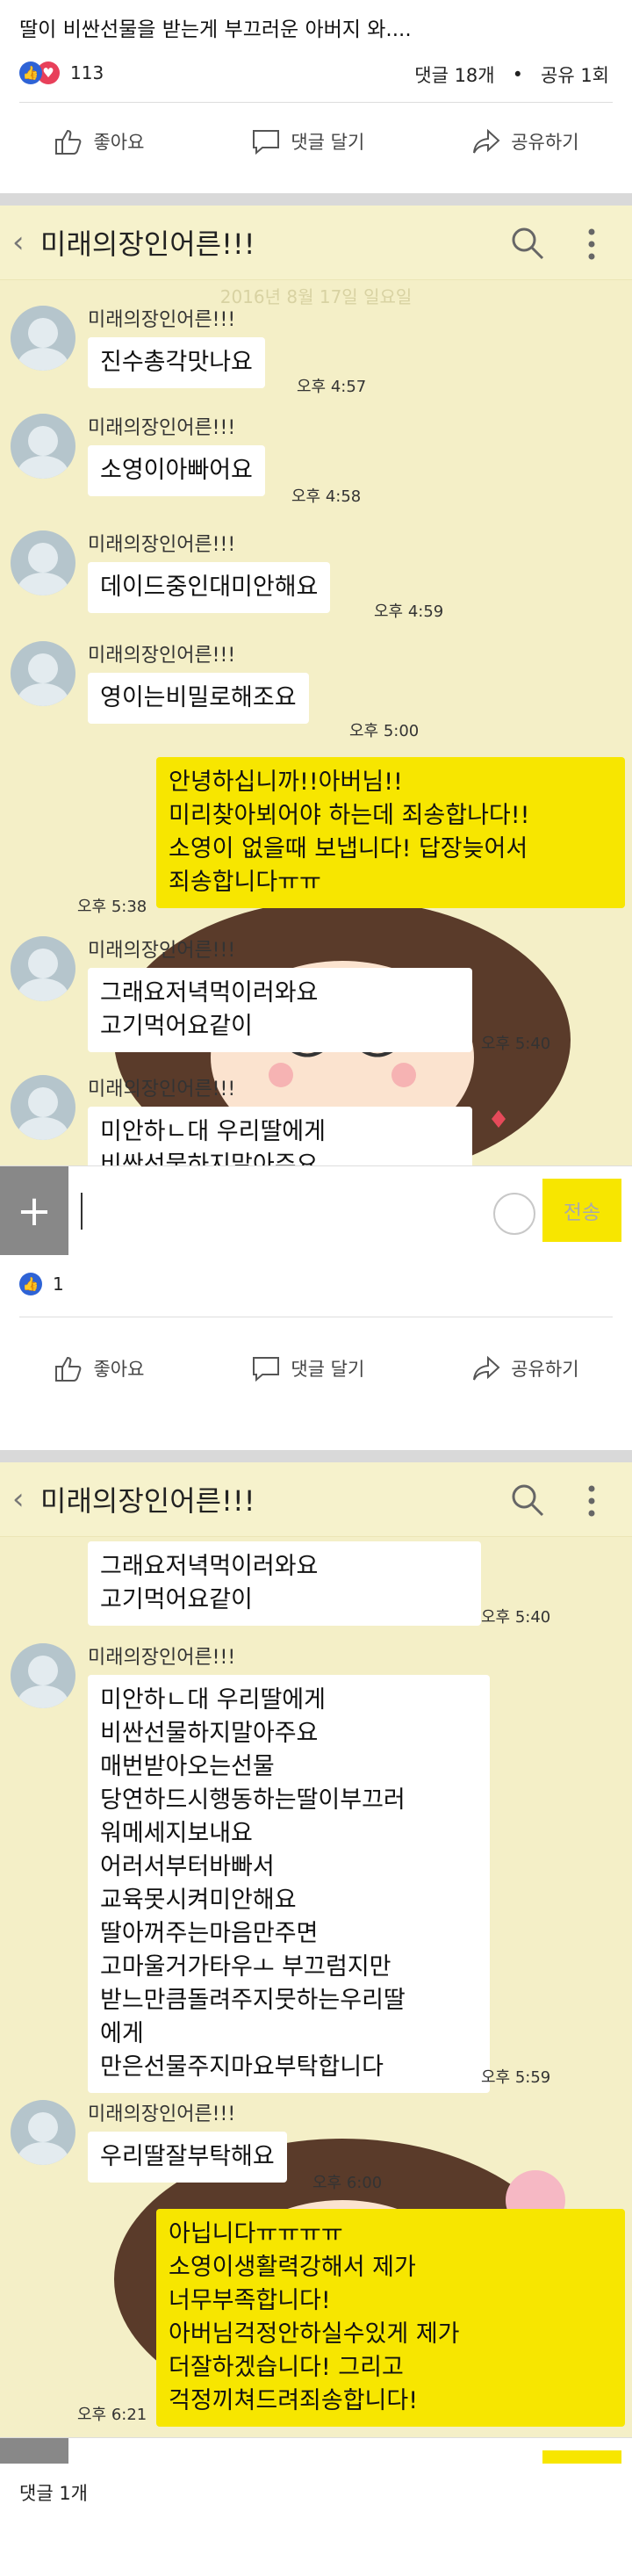 The image size is (632, 2576). I want to click on message-time: 오후 6:21, so click(112, 2415).